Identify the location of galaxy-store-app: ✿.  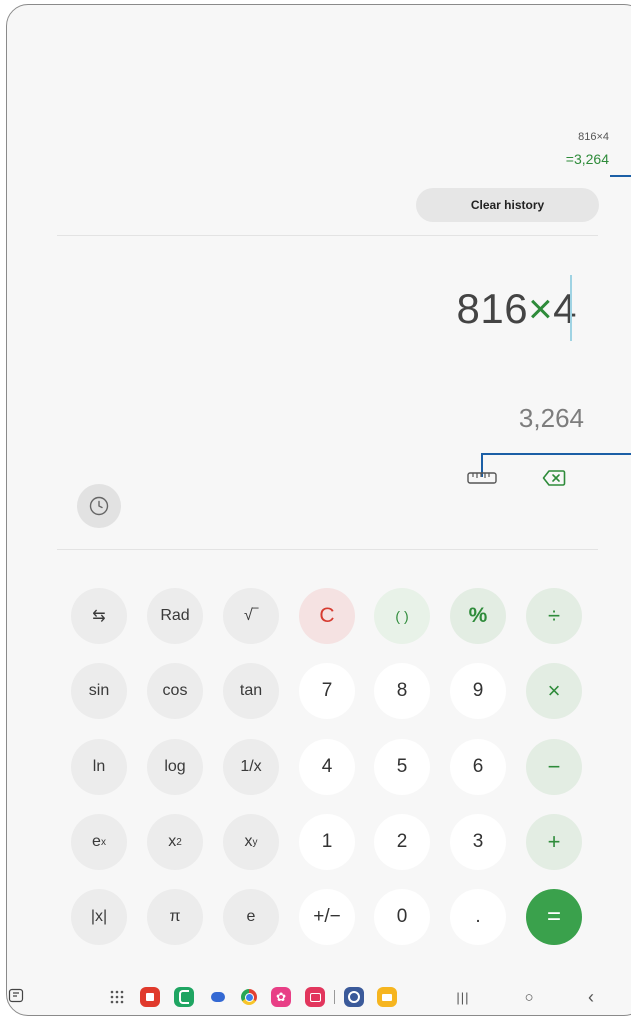
(281, 997).